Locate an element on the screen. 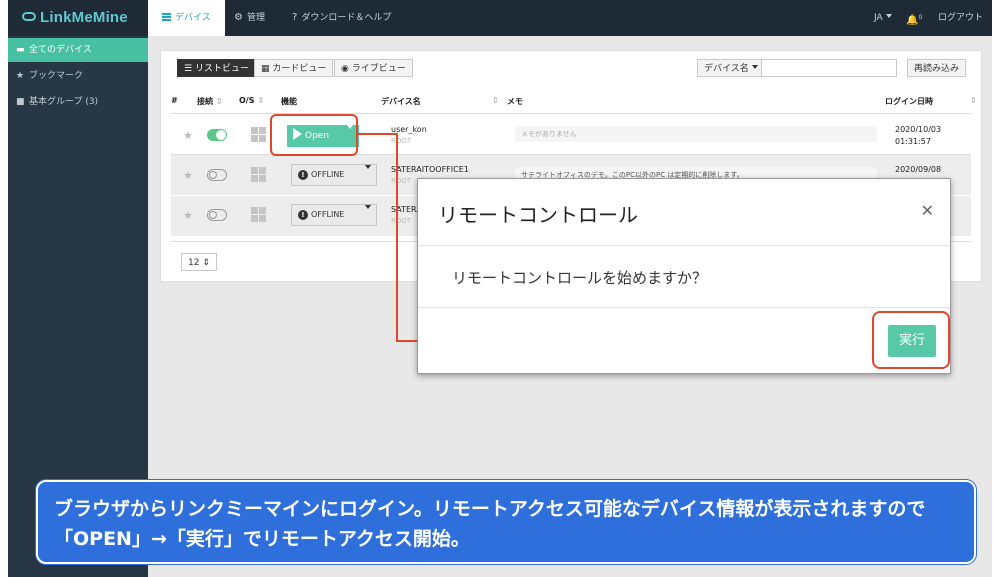 The height and width of the screenshot is (577, 1000). logo: LinkMeMine is located at coordinates (75, 17).